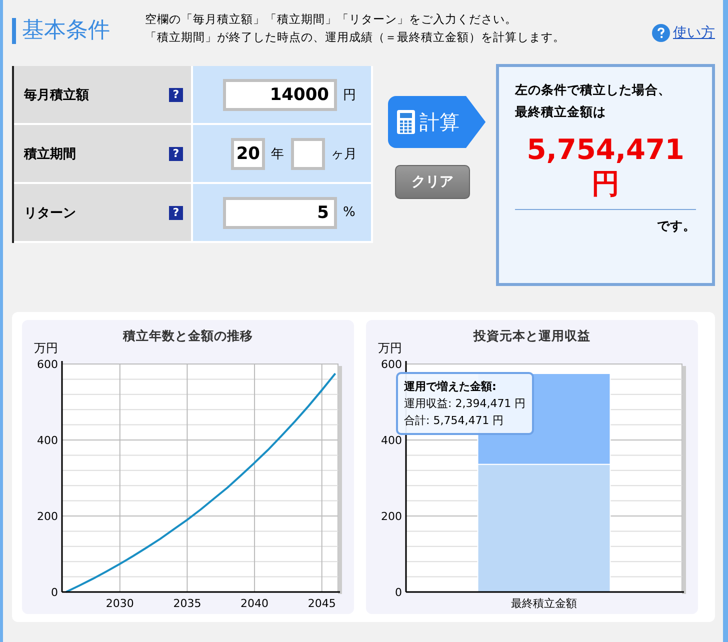 Image resolution: width=728 pixels, height=642 pixels. I want to click on result-intro-text: 最終積立金額は, so click(561, 112).